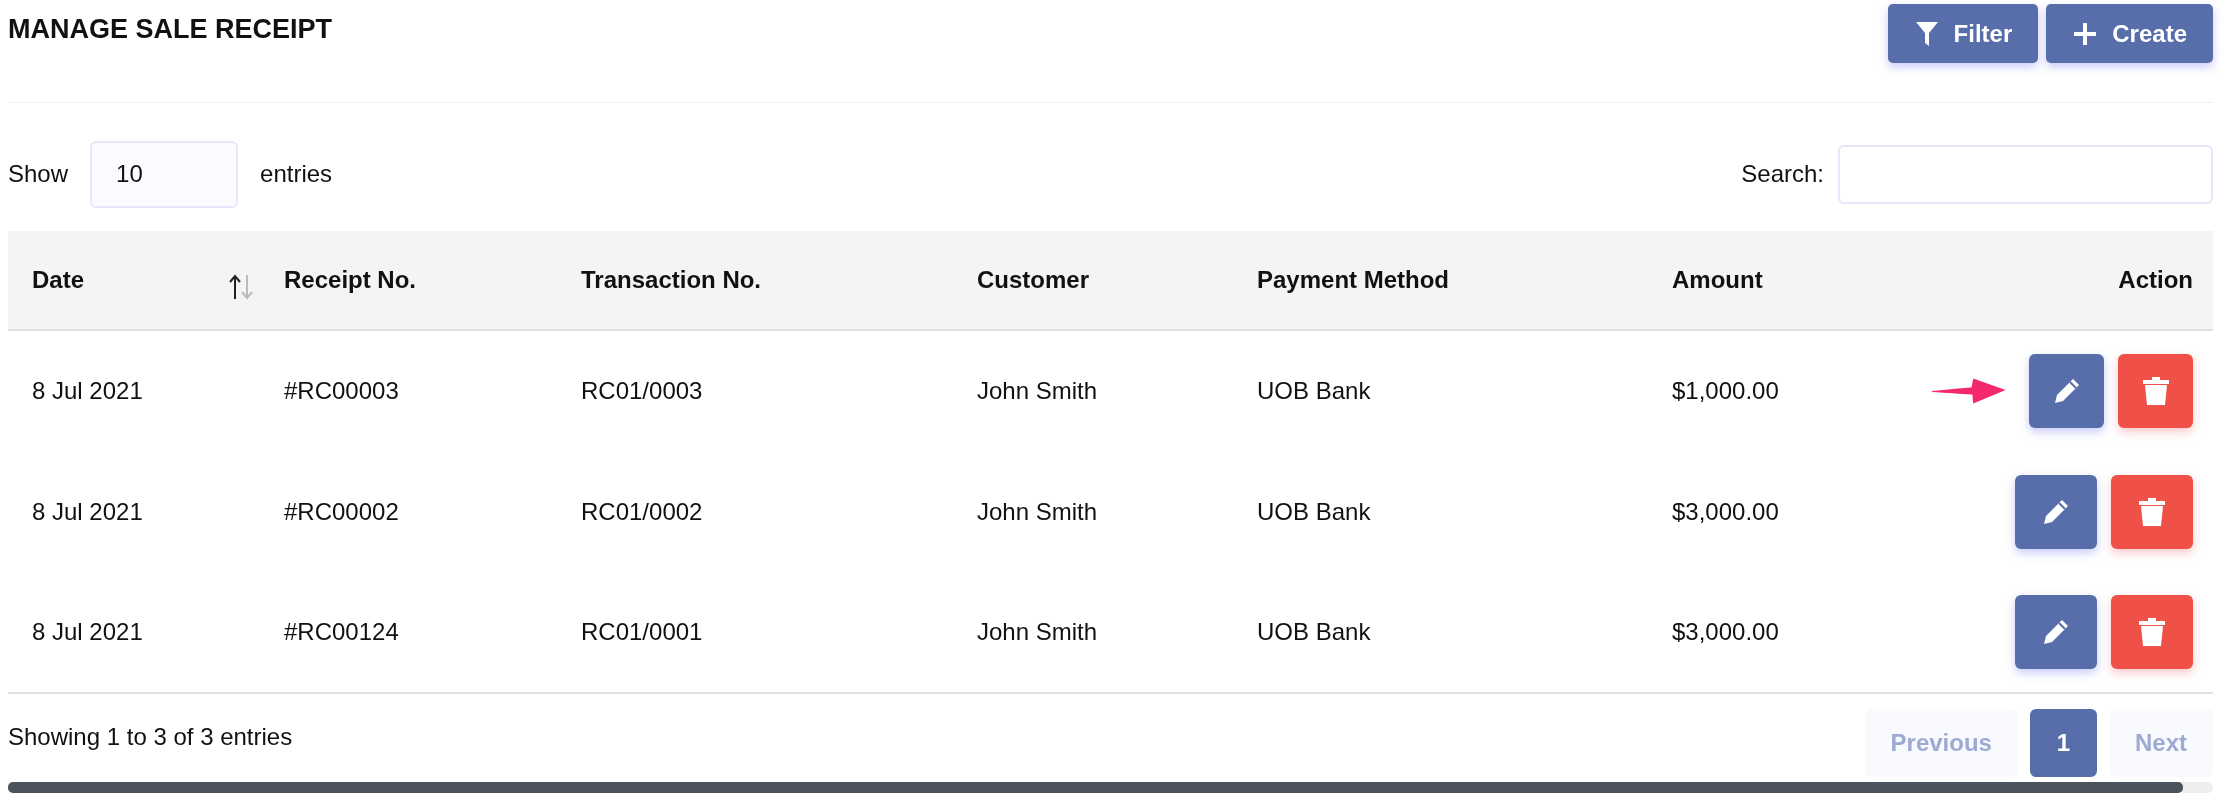  I want to click on plus-icon, so click(2085, 33).